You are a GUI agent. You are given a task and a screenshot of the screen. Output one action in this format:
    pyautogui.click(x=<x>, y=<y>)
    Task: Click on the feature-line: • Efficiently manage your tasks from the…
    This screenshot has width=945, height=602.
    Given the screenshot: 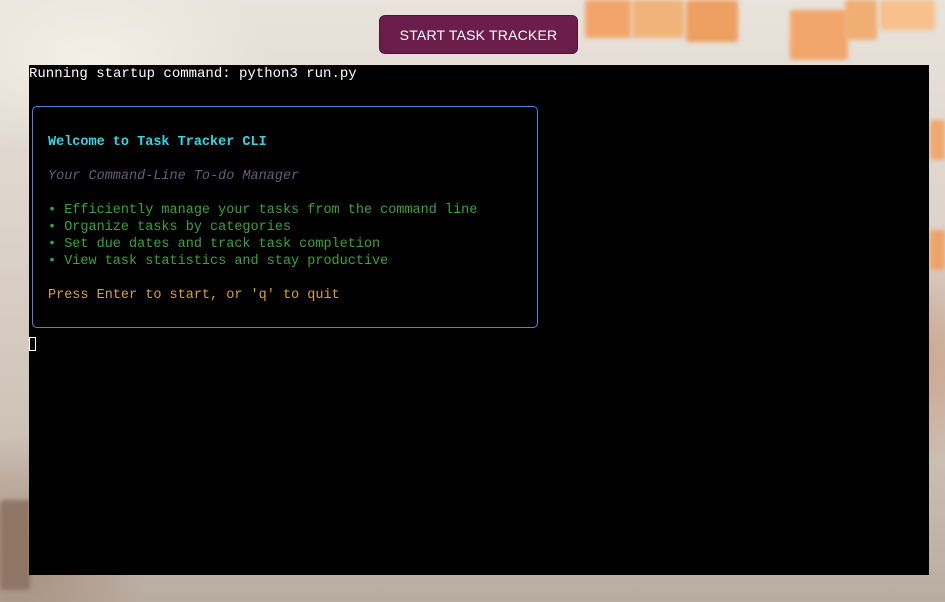 What is the action you would take?
    pyautogui.click(x=263, y=210)
    